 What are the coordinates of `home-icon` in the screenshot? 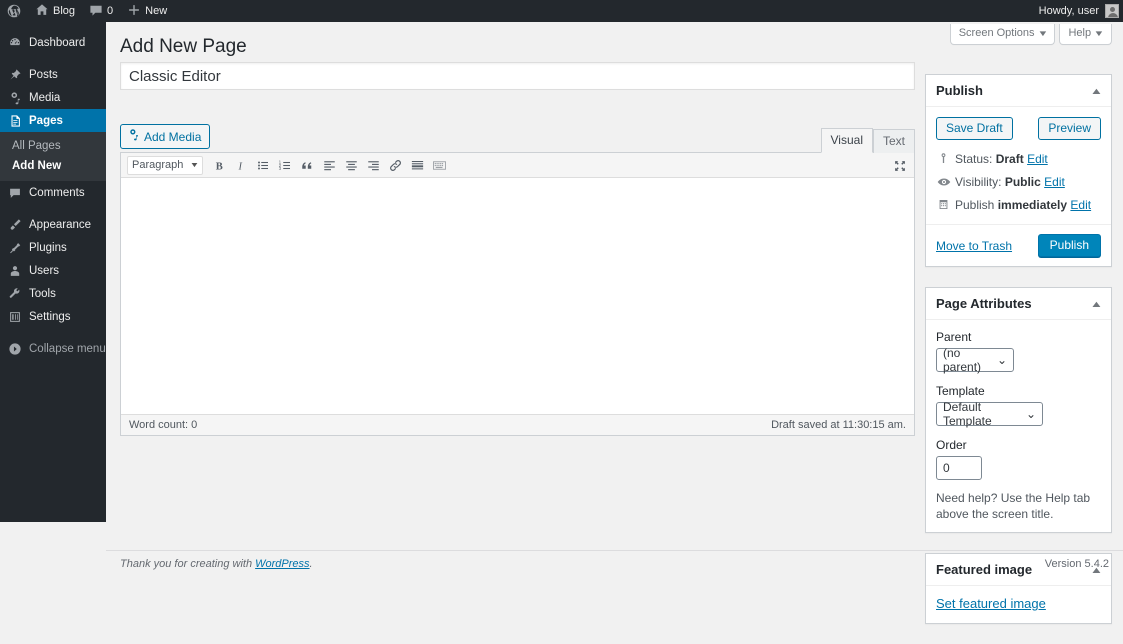 It's located at (42, 11).